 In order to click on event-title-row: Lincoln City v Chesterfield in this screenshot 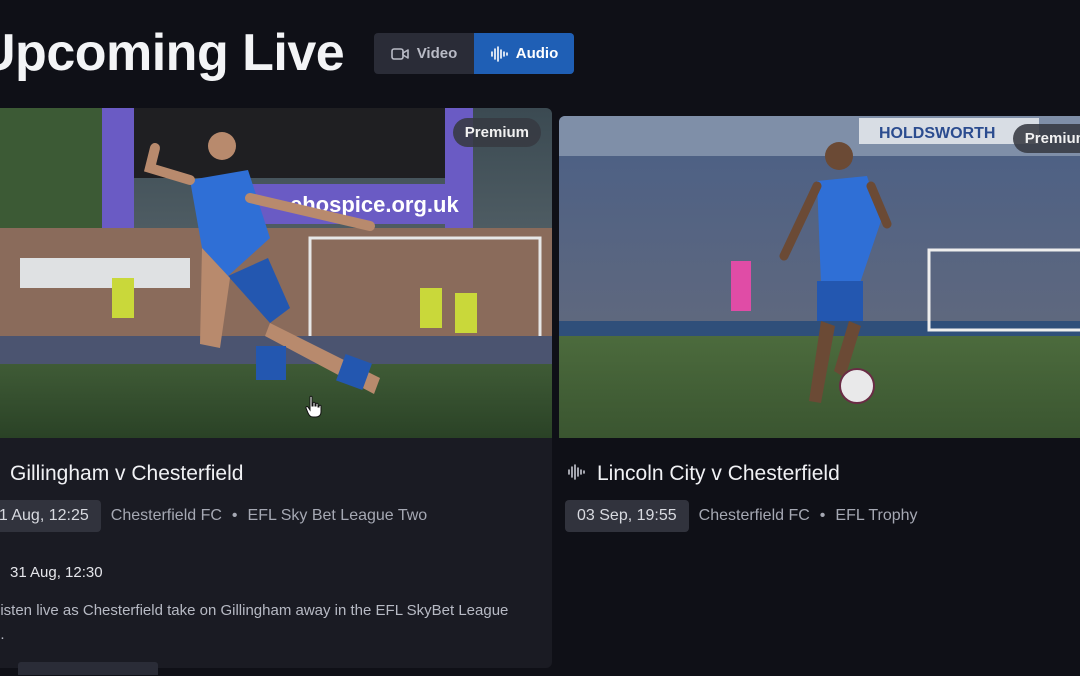, I will do `click(703, 474)`.